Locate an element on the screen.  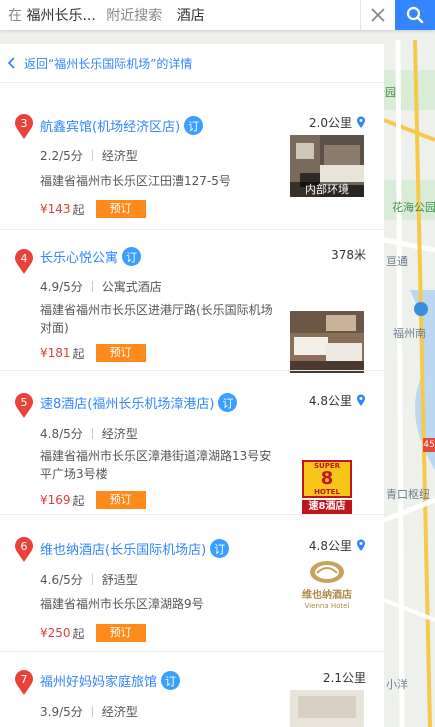
distance: 378米 is located at coordinates (348, 254).